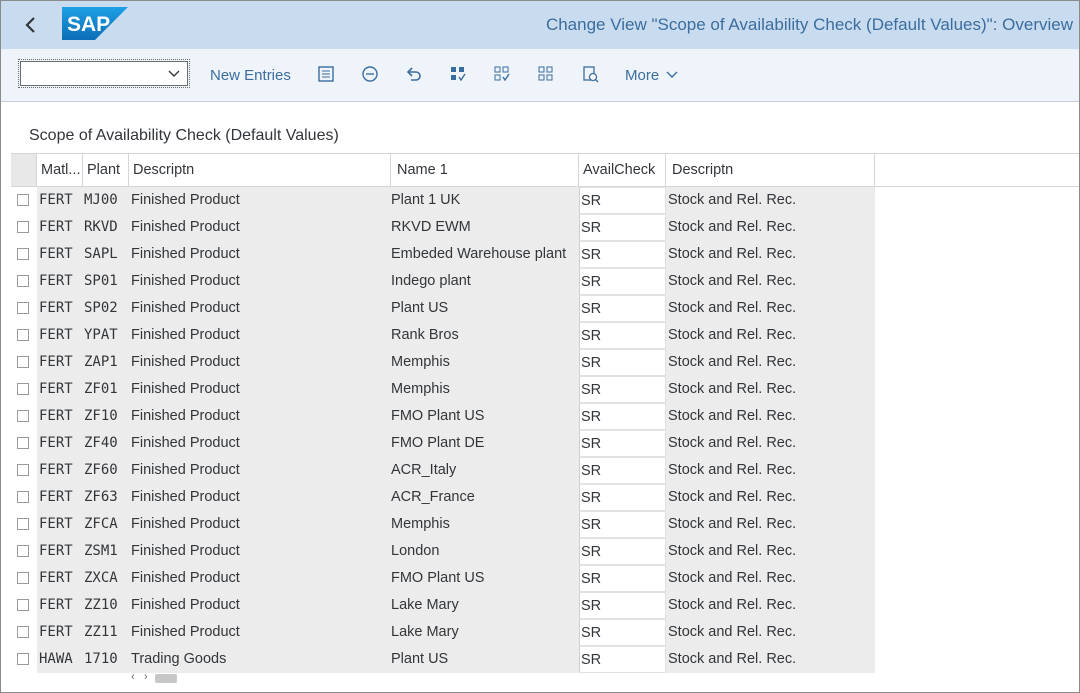 The height and width of the screenshot is (693, 1080). Describe the element at coordinates (590, 74) in the screenshot. I see `print-icon` at that location.